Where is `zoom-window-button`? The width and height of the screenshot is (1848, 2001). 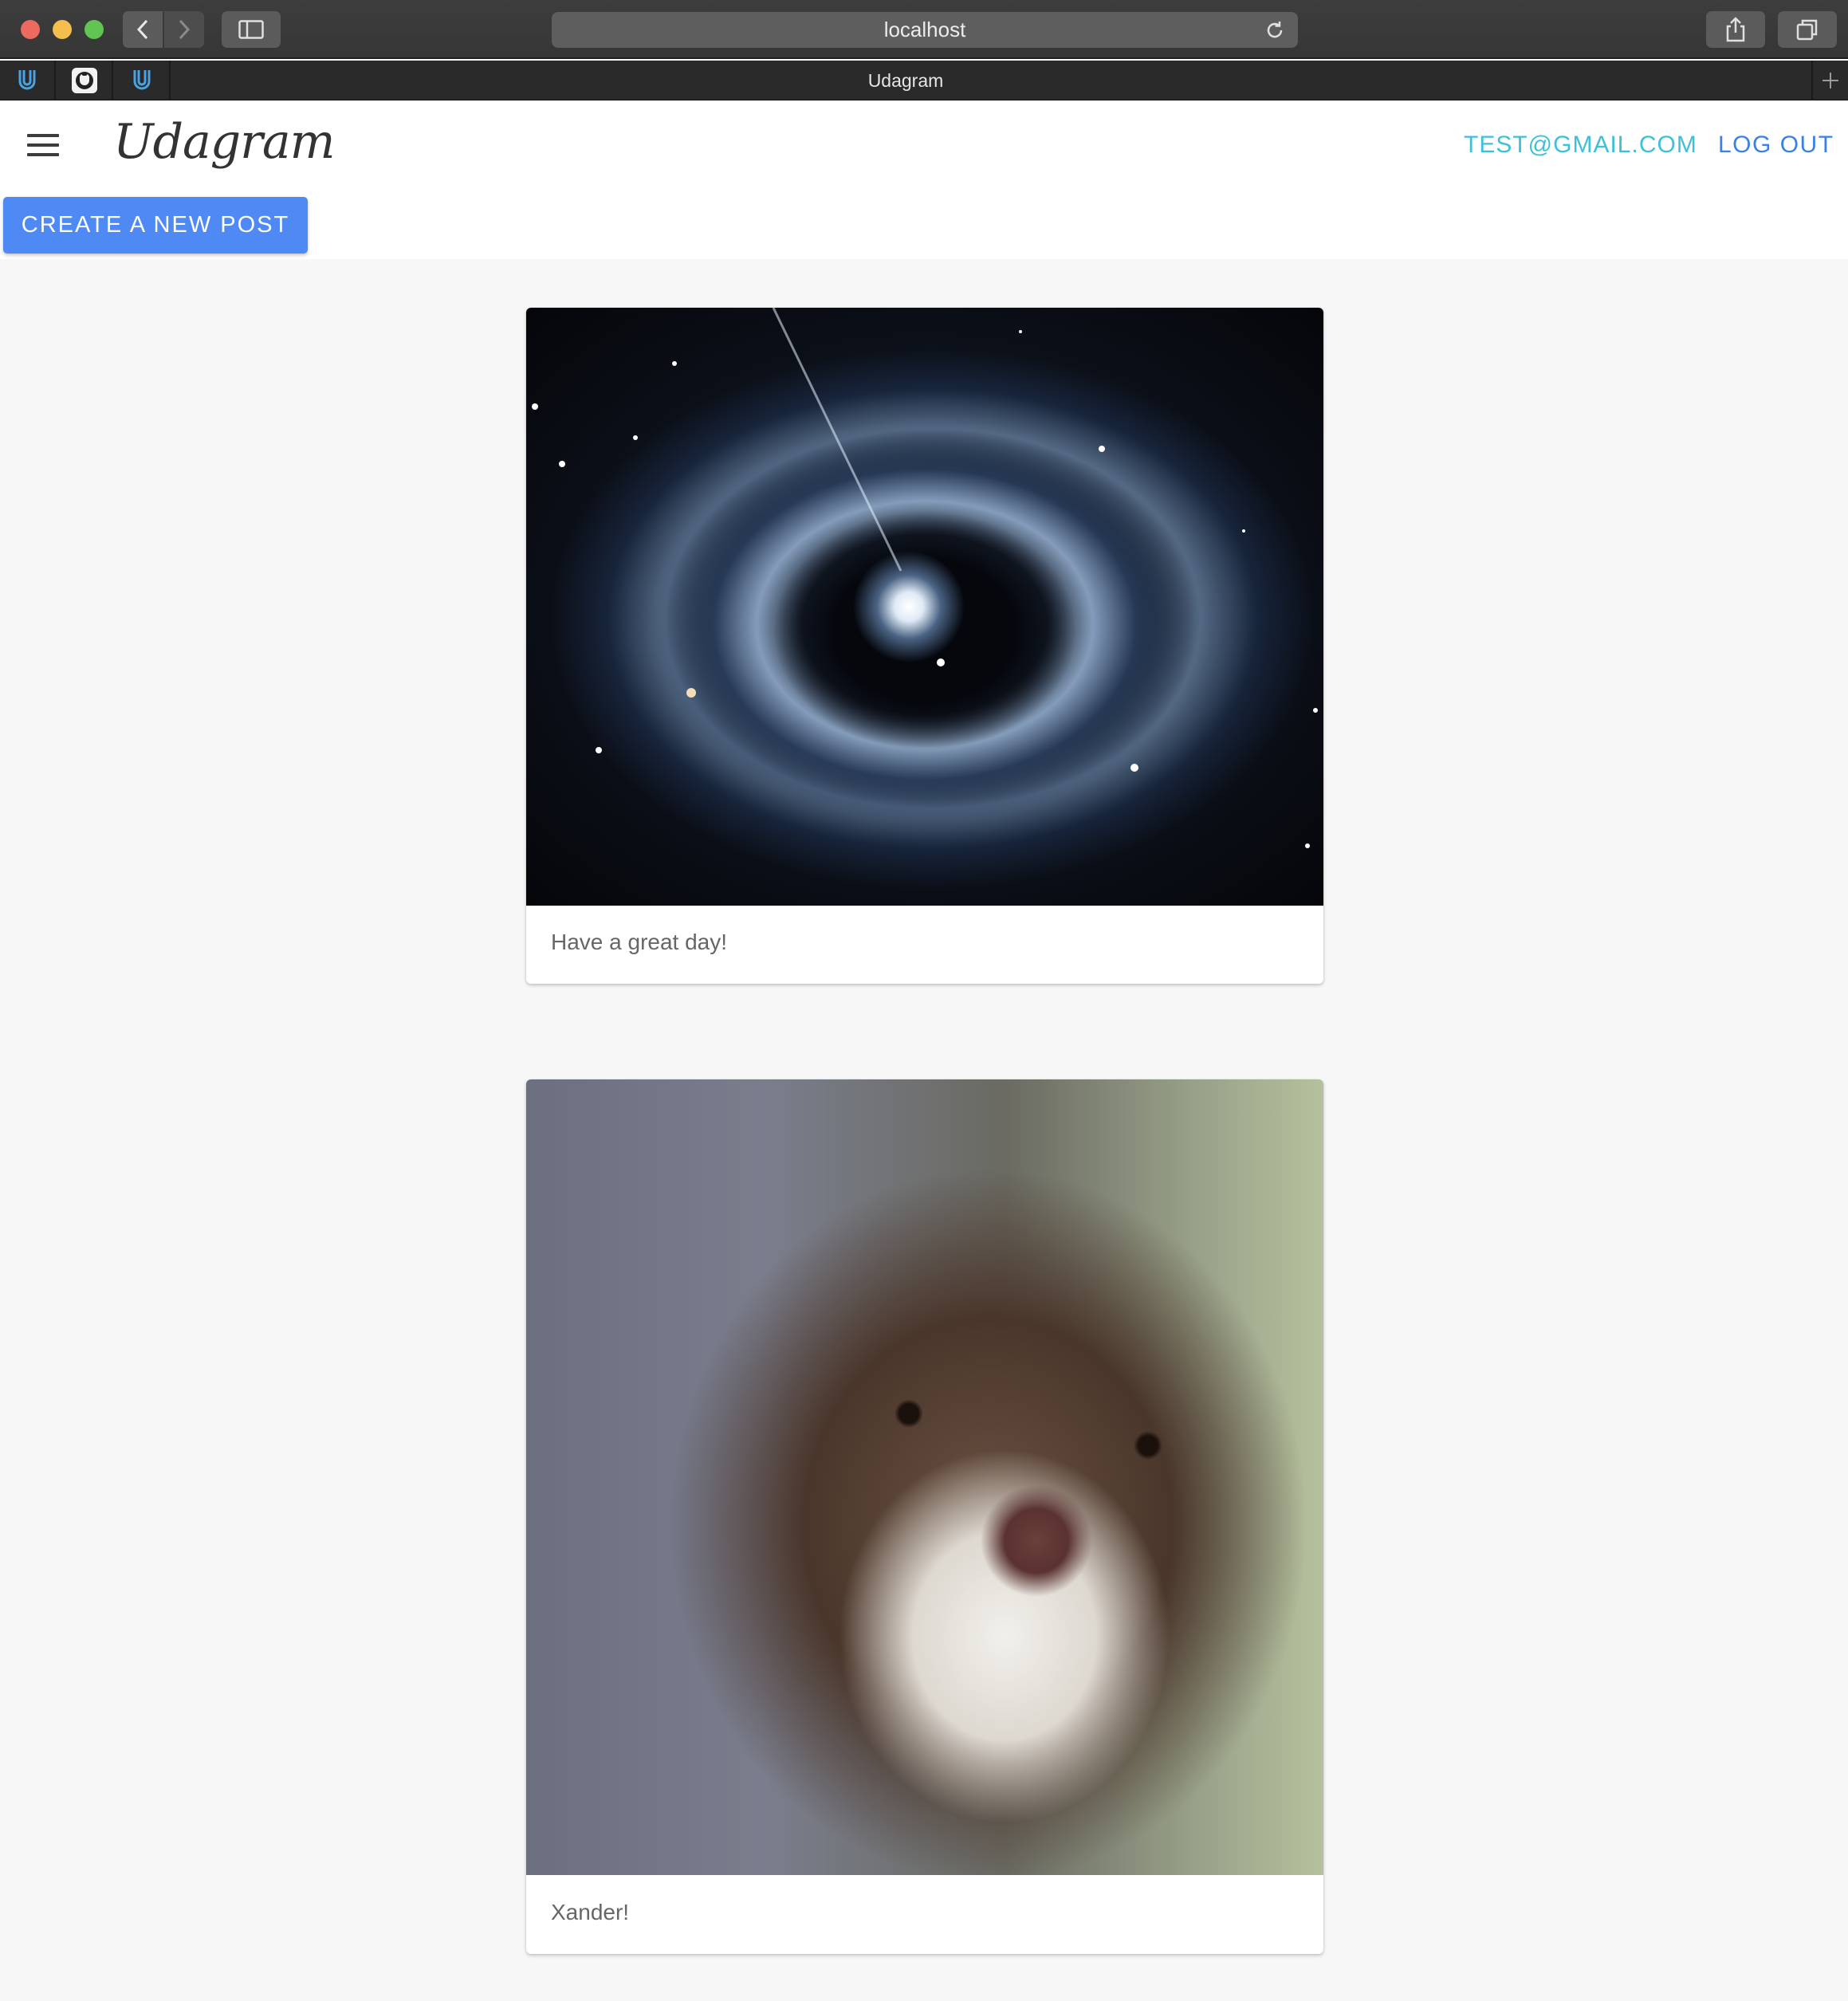 zoom-window-button is located at coordinates (94, 29).